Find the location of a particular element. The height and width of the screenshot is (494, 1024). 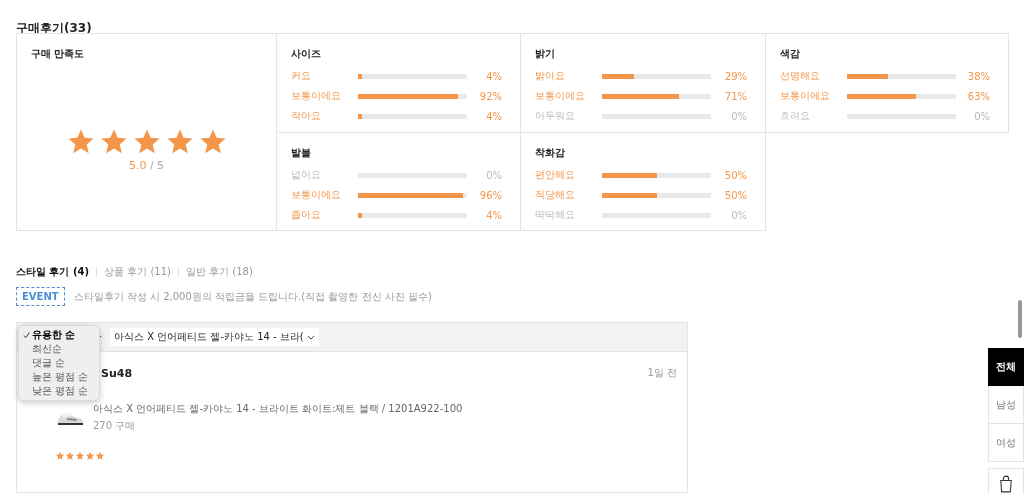

event-badge: EVENT is located at coordinates (40, 296).